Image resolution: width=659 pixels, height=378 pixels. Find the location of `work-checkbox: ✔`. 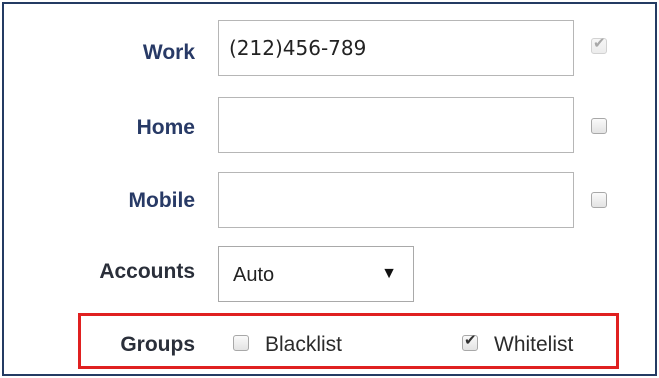

work-checkbox: ✔ is located at coordinates (599, 44).